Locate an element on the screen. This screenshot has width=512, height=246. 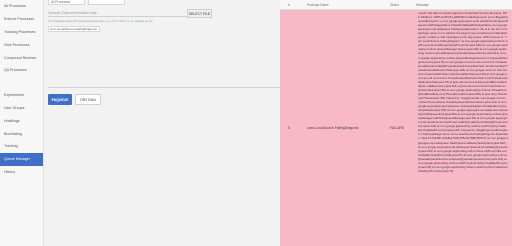
optional-info-input: Optional: Enforce/Information data is located at coordinates (123, 13).